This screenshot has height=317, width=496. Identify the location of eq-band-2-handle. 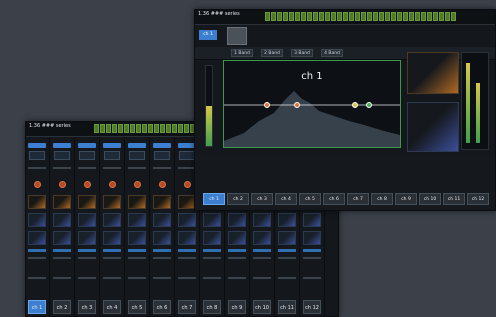
(297, 105).